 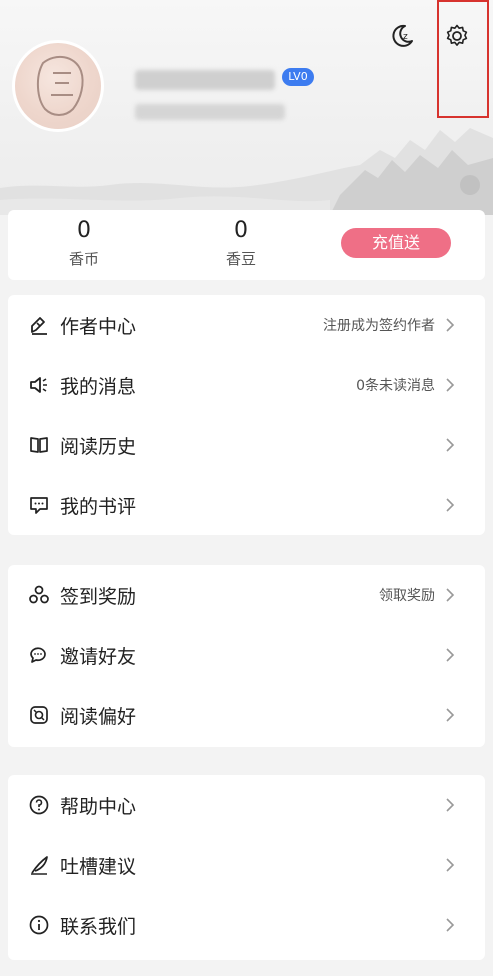 I want to click on settings-highlight-box, so click(x=463, y=59).